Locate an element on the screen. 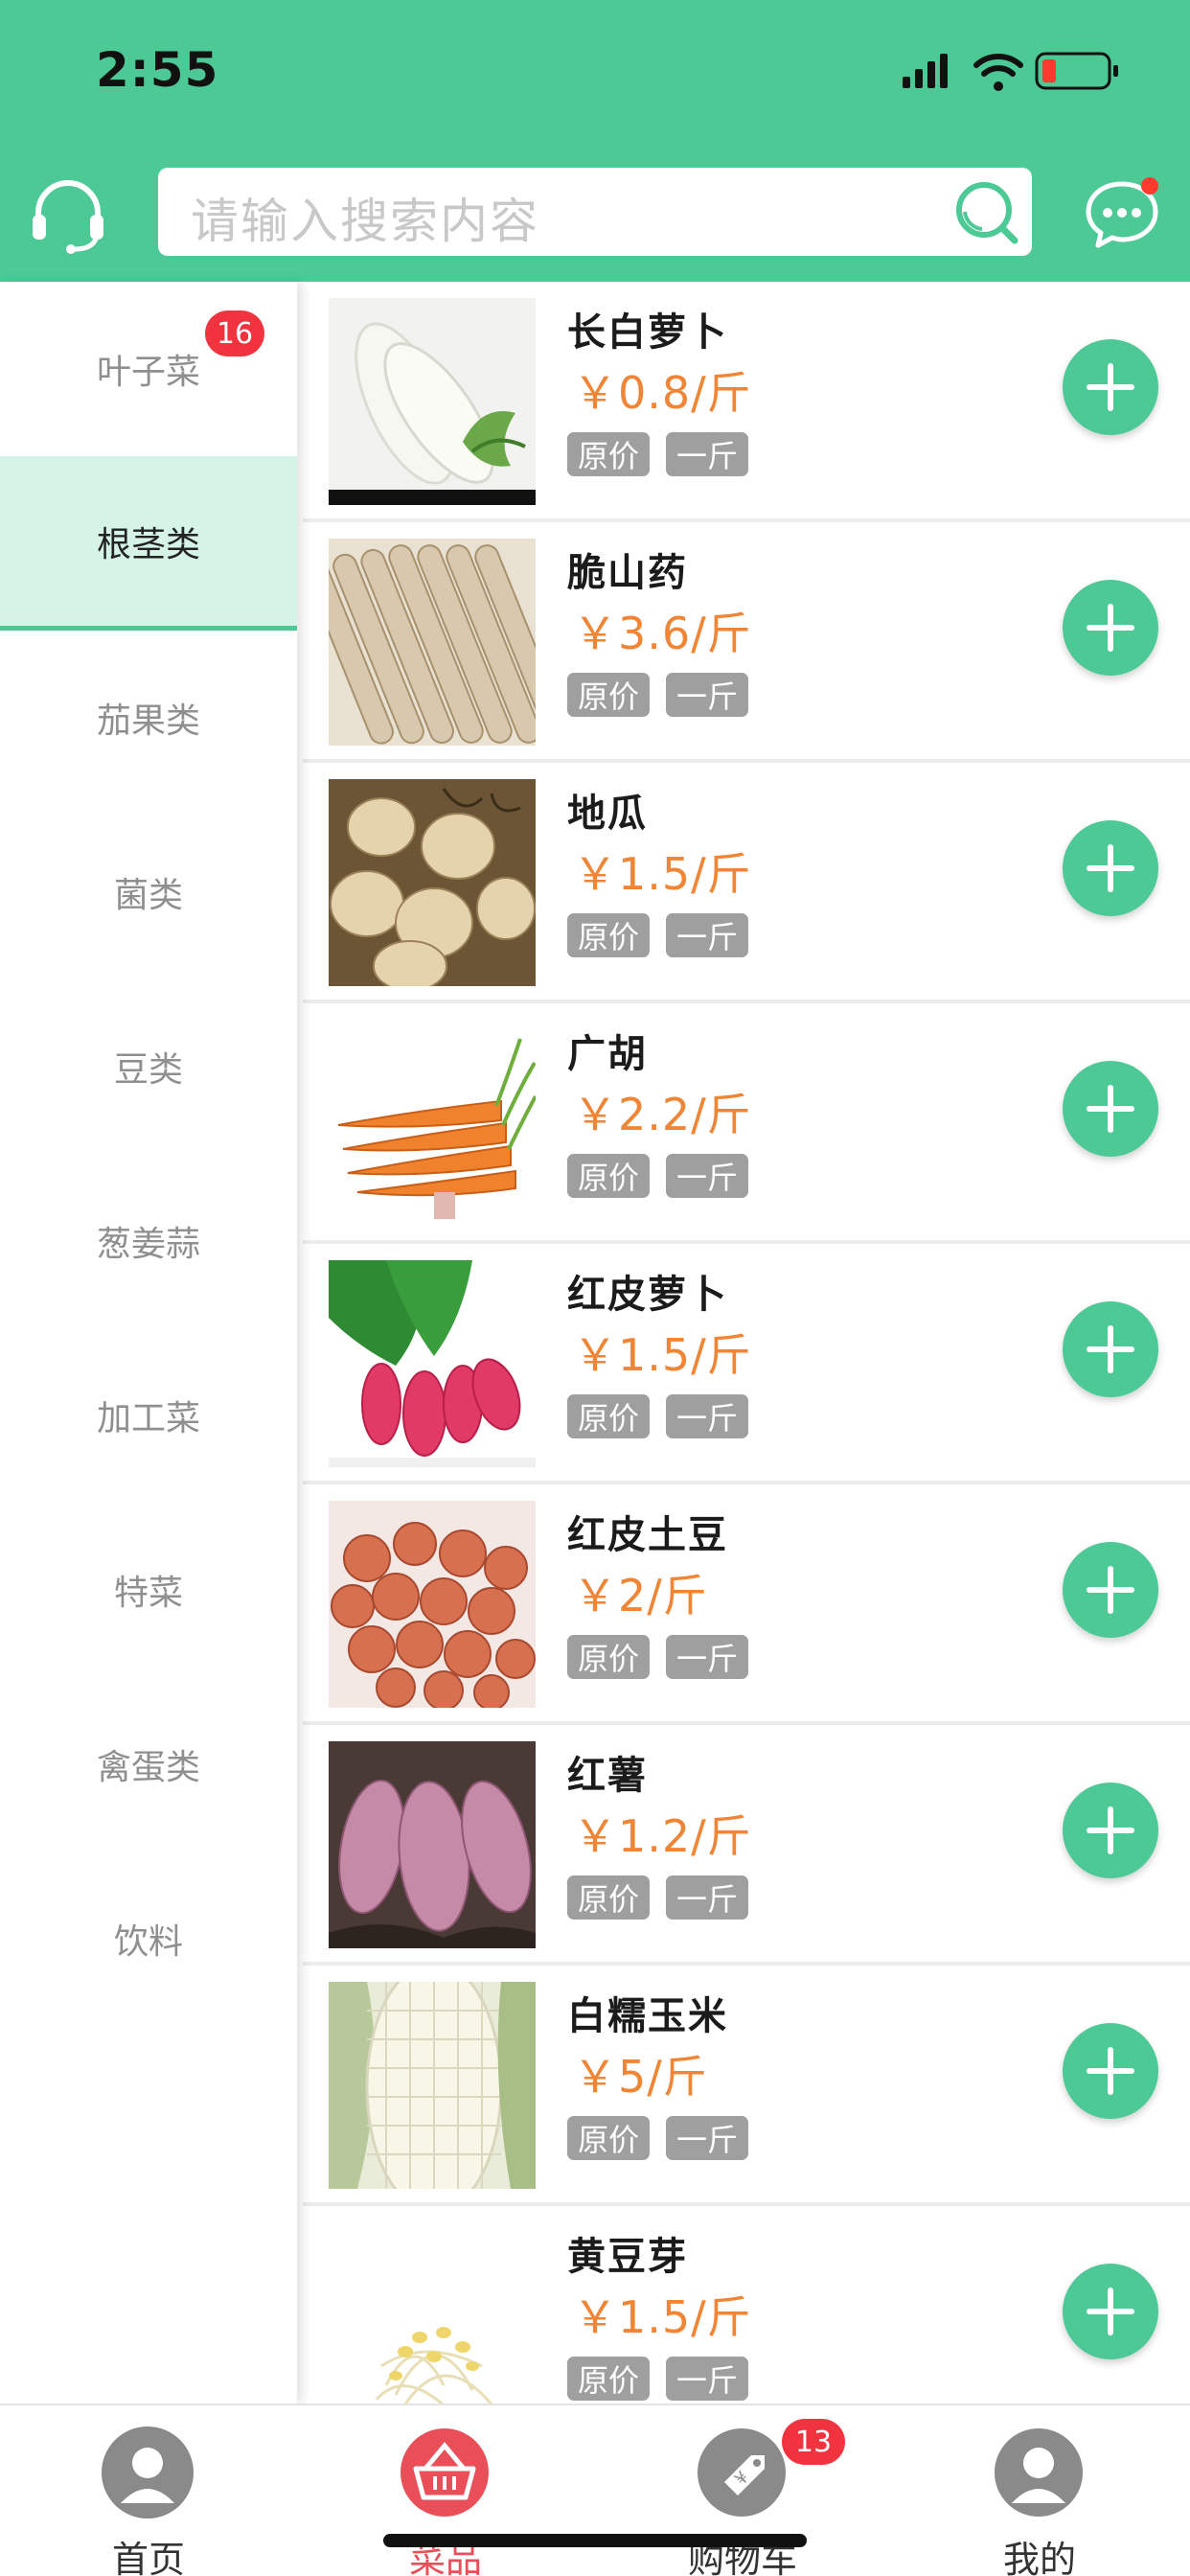 The height and width of the screenshot is (2576, 1190). sidebar-item-beans: 豆类 is located at coordinates (148, 1066).